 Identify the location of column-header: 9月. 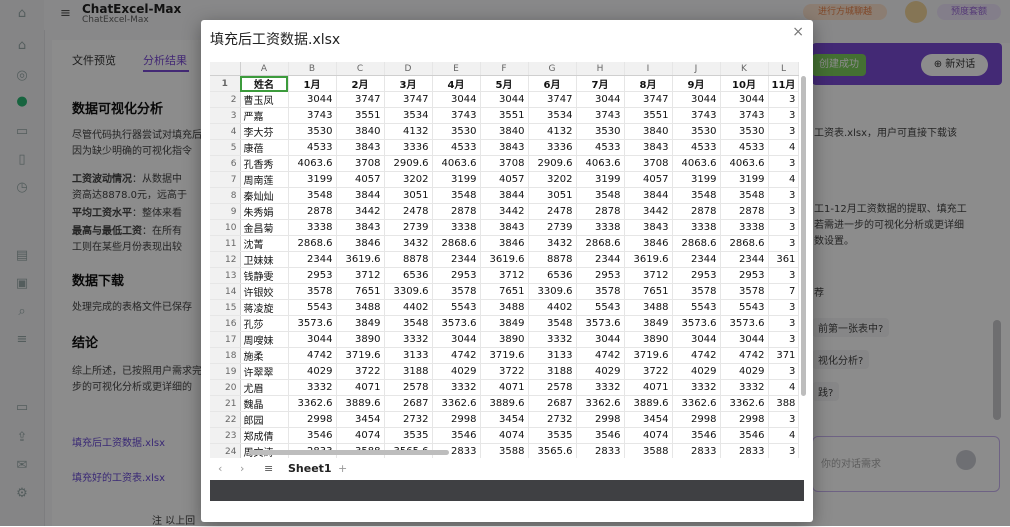
(696, 83).